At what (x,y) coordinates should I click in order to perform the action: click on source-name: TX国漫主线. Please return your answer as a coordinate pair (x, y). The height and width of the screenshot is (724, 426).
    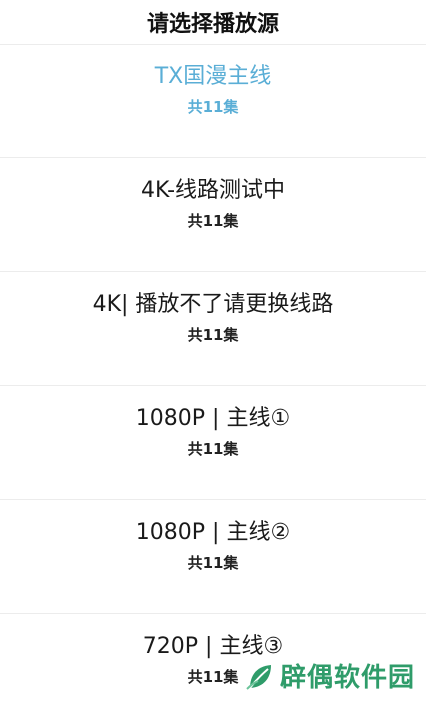
    Looking at the image, I should click on (213, 76).